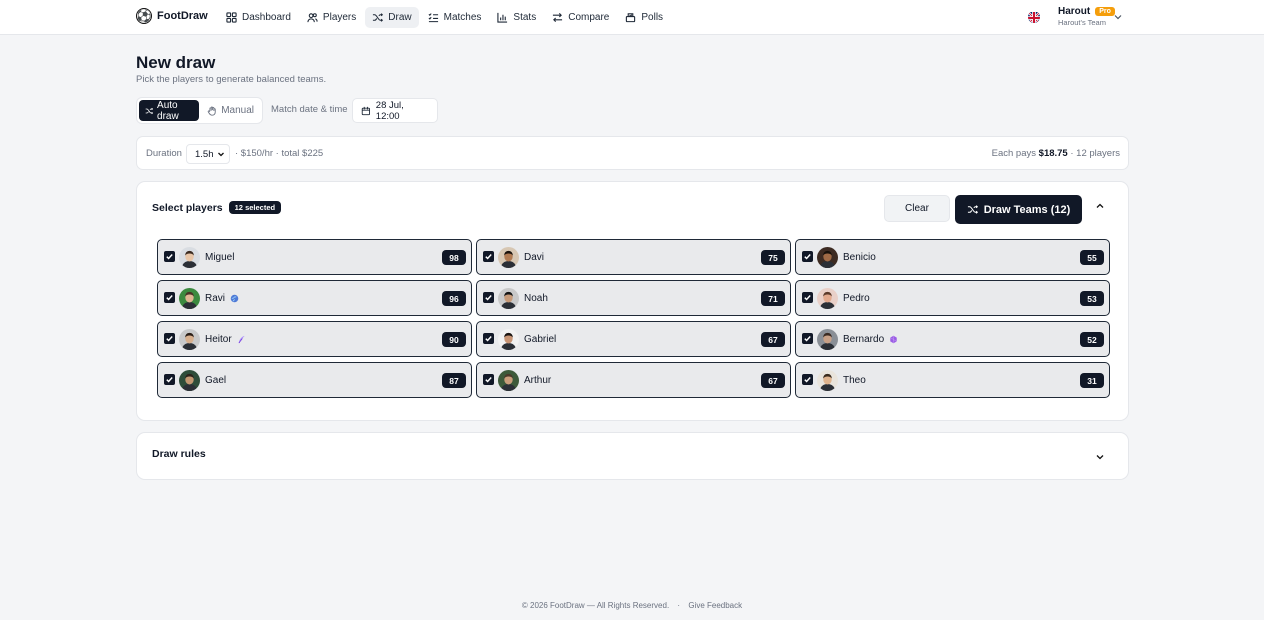 Image resolution: width=1264 pixels, height=620 pixels. What do you see at coordinates (1034, 17) in the screenshot?
I see `language-flag-icon` at bounding box center [1034, 17].